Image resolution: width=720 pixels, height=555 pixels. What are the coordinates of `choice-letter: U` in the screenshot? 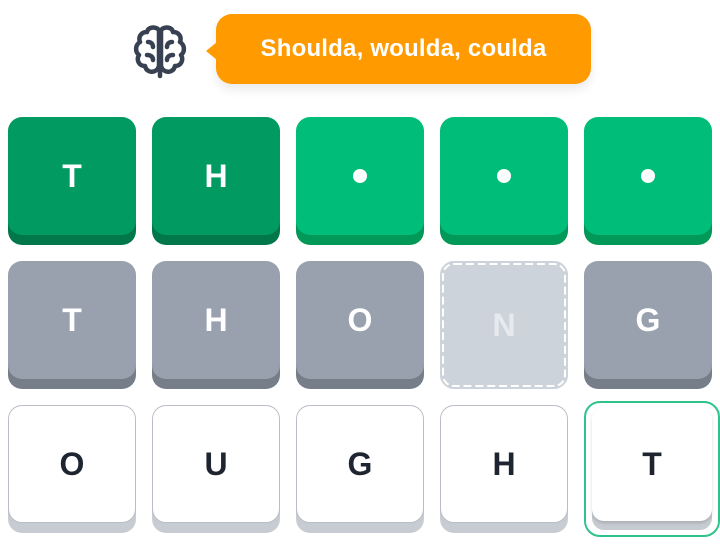 It's located at (216, 463).